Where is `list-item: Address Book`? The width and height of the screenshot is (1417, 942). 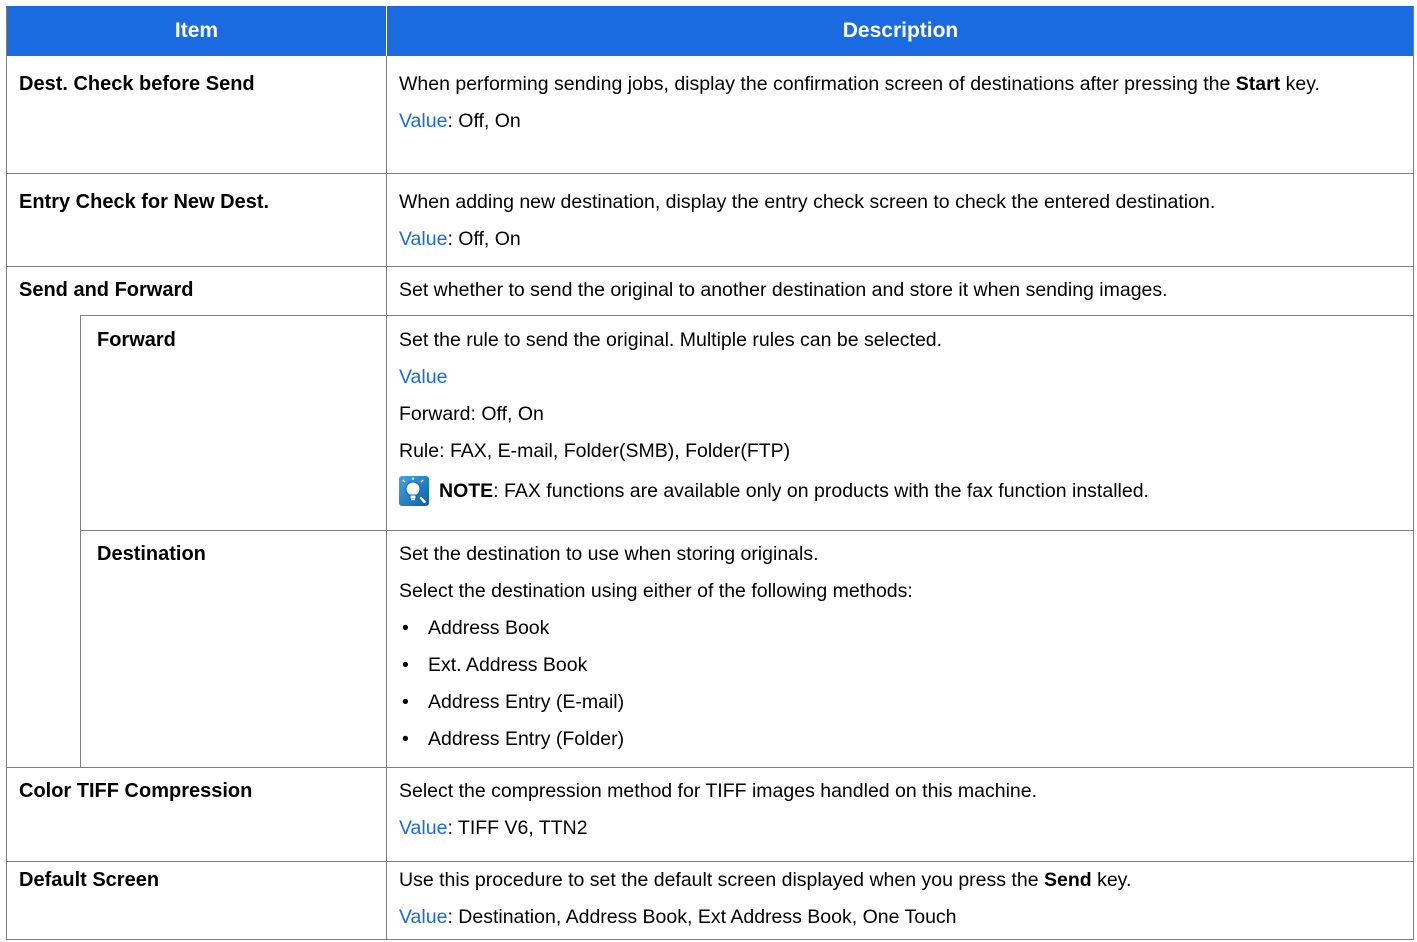 list-item: Address Book is located at coordinates (899, 628).